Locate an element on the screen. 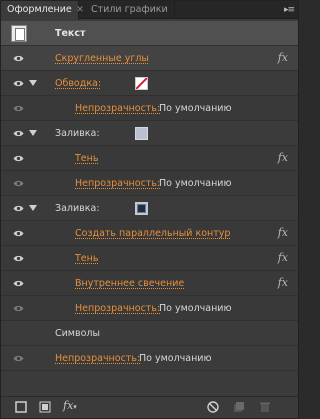  tab-appearance-label: Оформление is located at coordinates (39, 9).